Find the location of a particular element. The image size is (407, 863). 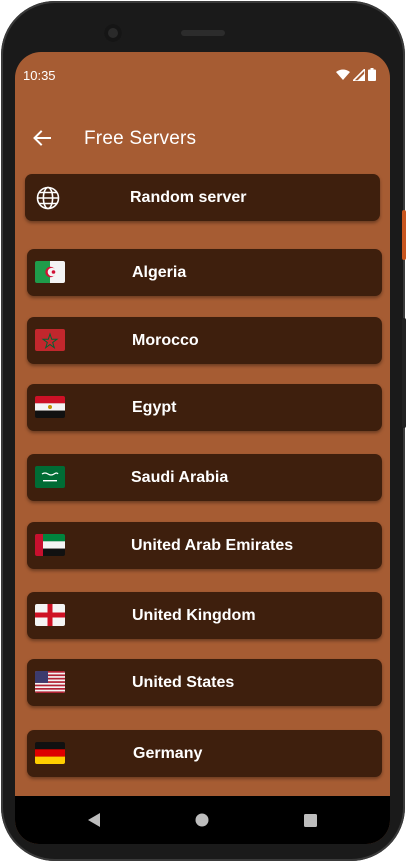

uae-flag-icon is located at coordinates (50, 545).